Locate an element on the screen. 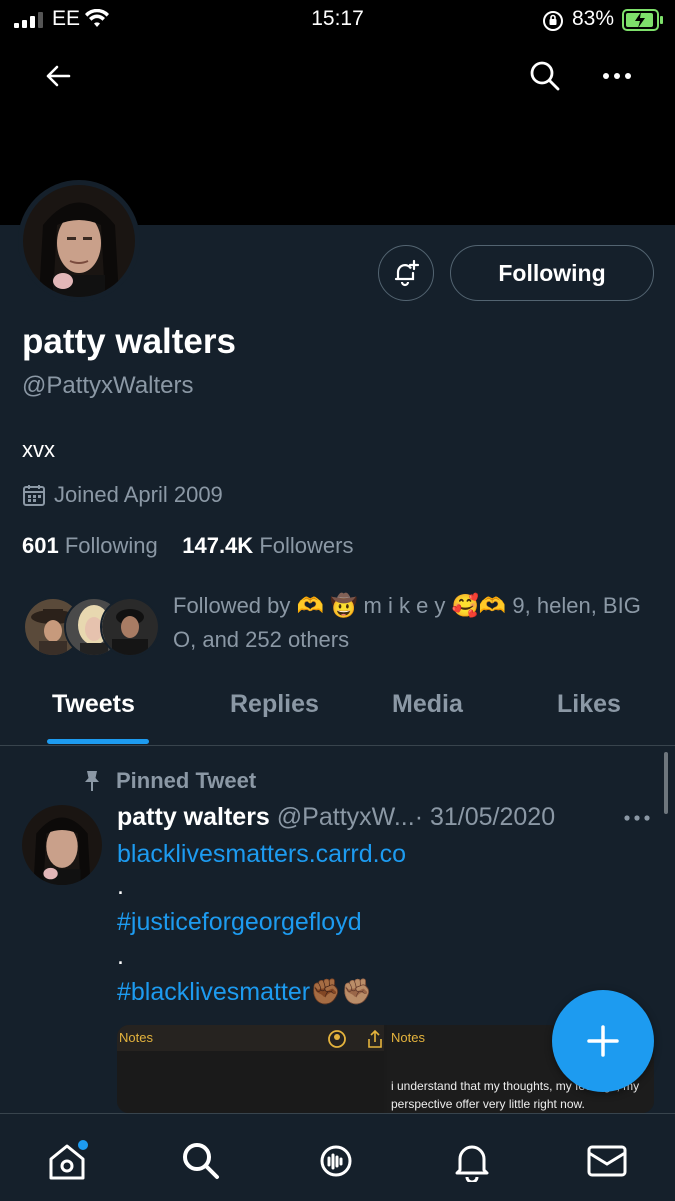  pin-icon is located at coordinates (92, 781).